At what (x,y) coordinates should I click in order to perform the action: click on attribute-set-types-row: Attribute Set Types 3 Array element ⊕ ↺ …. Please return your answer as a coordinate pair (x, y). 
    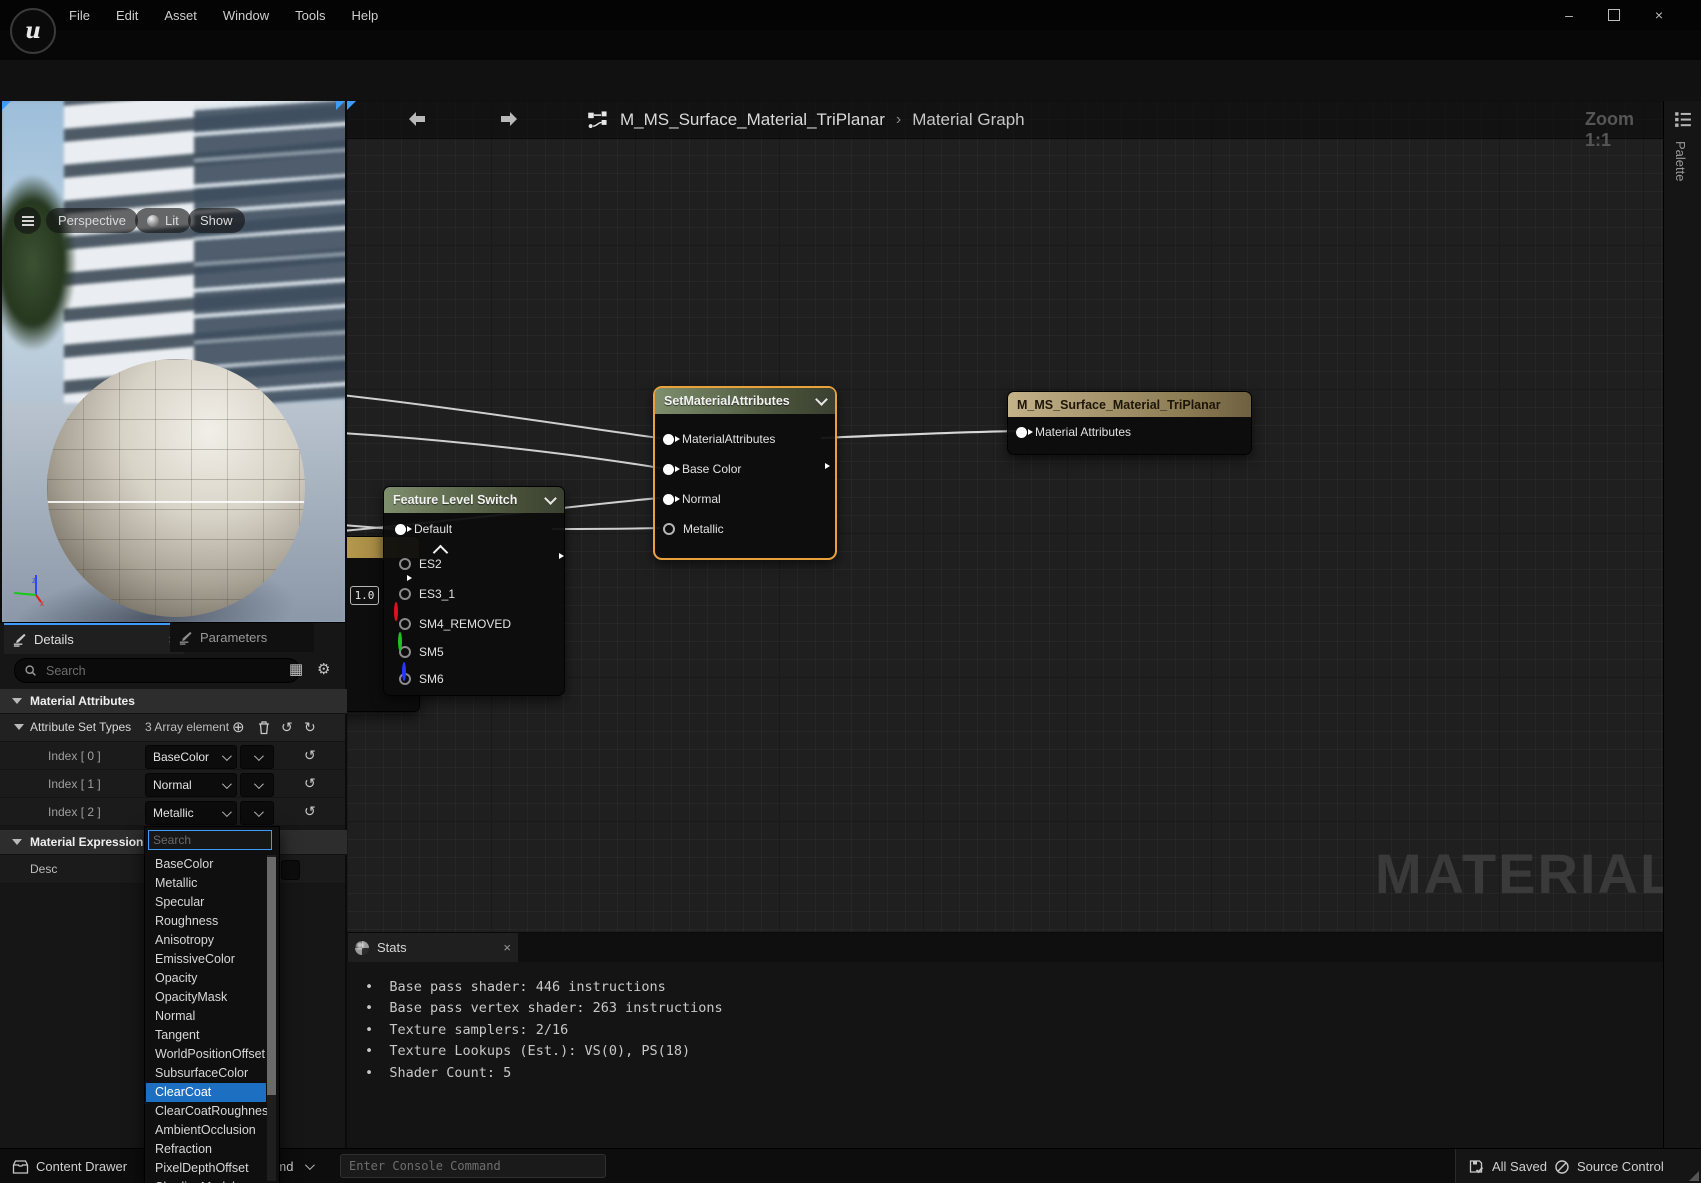
    Looking at the image, I should click on (172, 728).